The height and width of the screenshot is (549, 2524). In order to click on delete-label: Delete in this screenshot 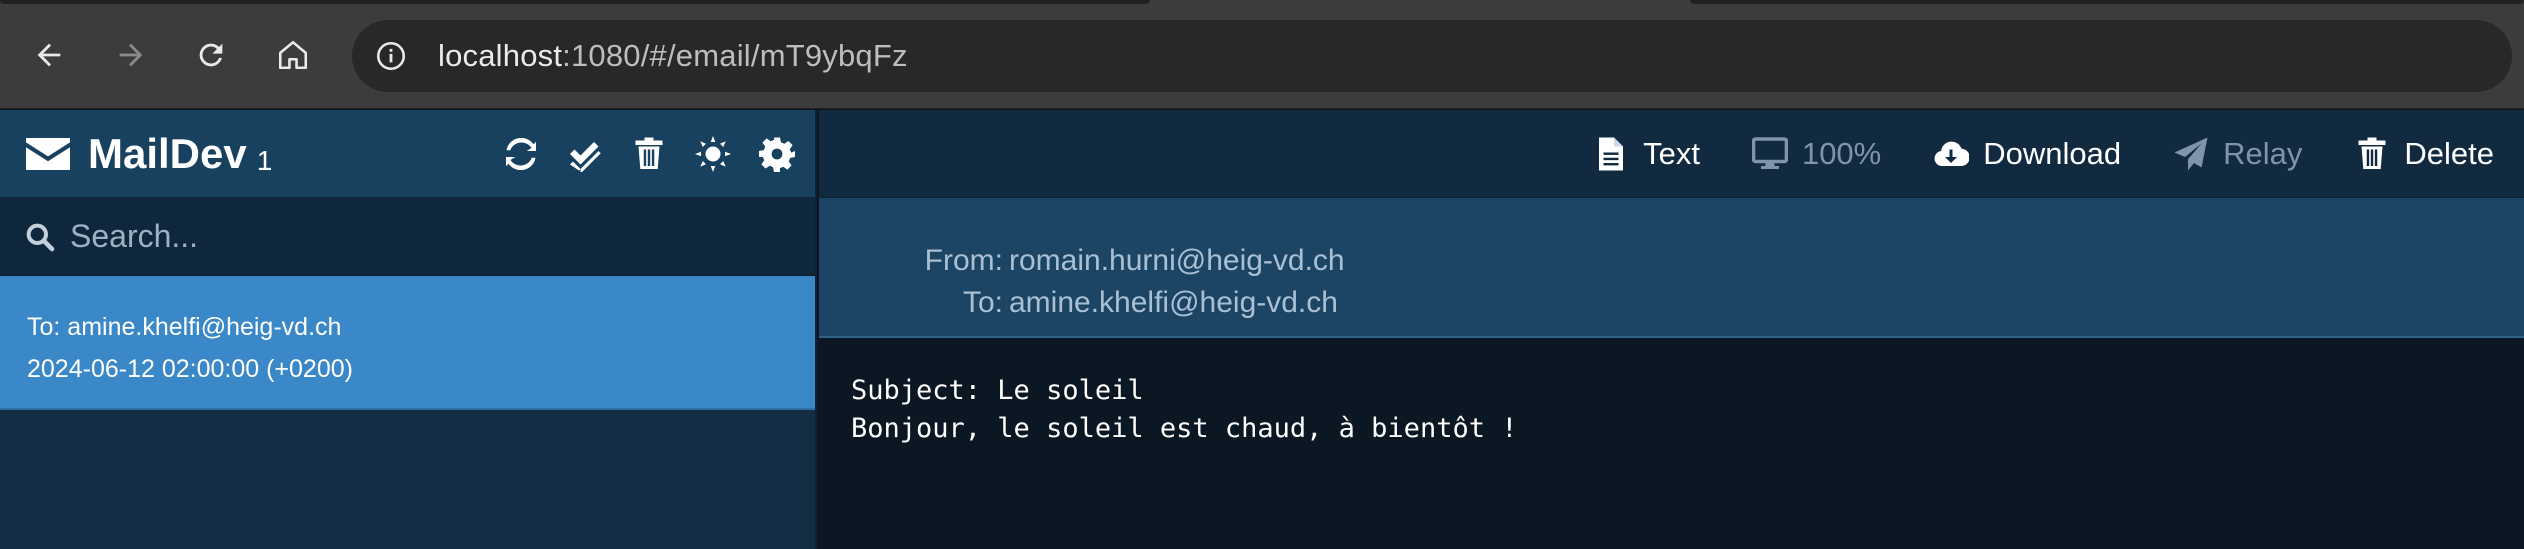, I will do `click(2449, 153)`.